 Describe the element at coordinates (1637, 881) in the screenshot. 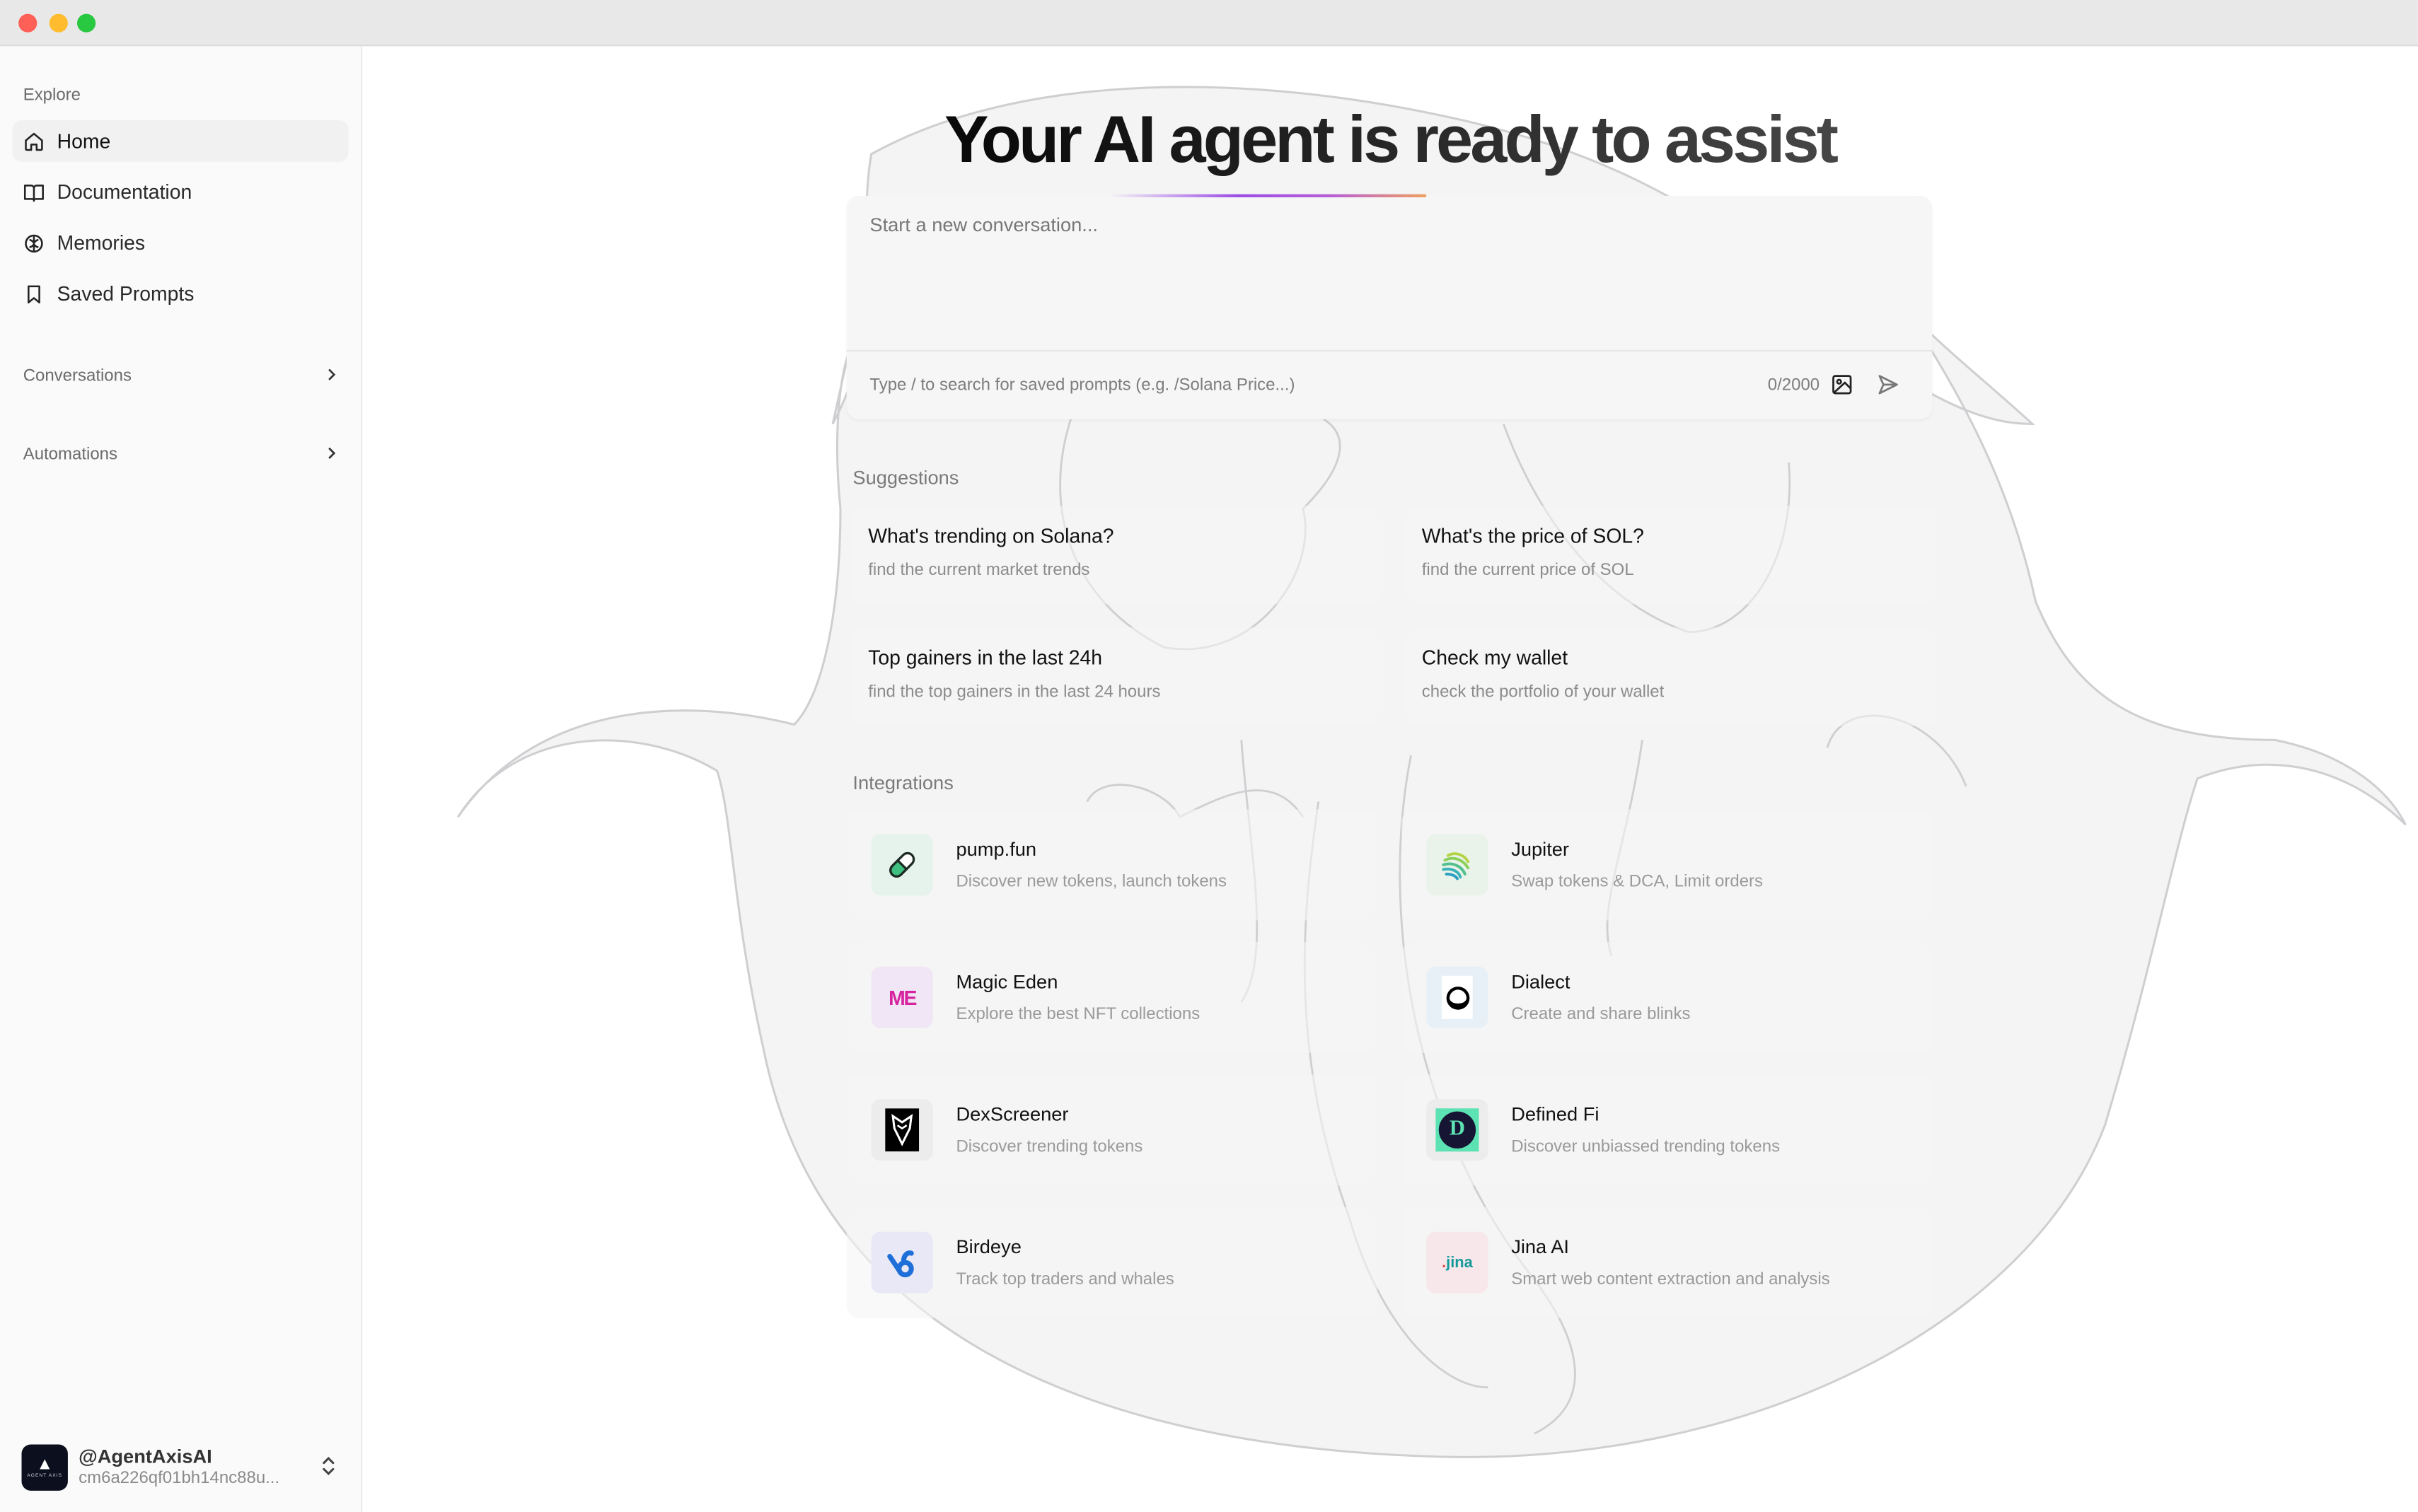

I see `integration-desc: Swap tokens & DCA, Limit orders` at that location.